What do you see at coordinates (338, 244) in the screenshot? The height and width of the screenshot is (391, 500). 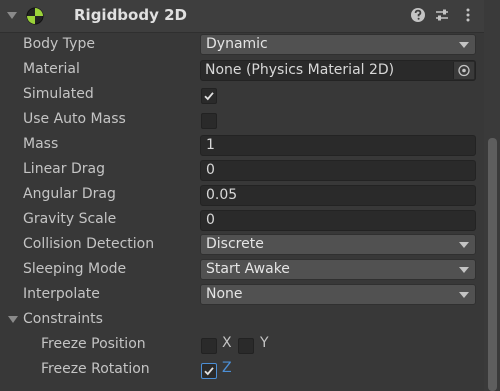 I see `collision-detection-dropdown: Discrete` at bounding box center [338, 244].